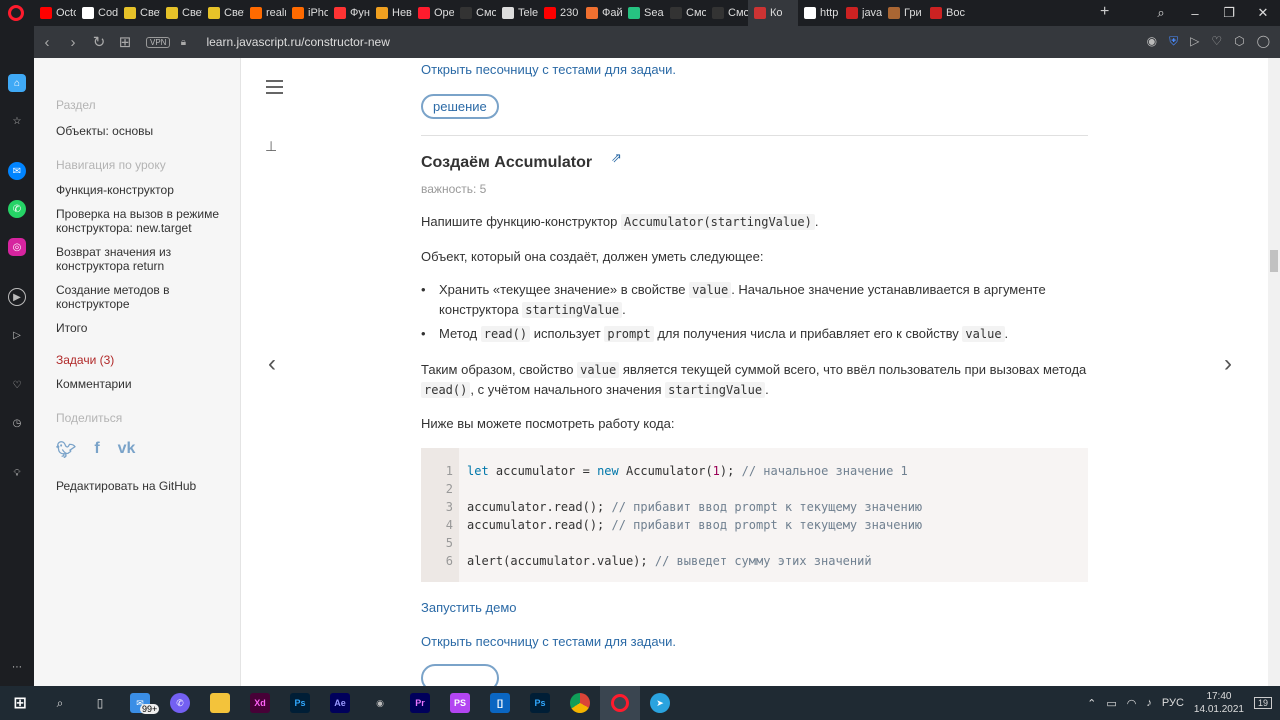 This screenshot has height=720, width=1280. What do you see at coordinates (1161, 13) in the screenshot?
I see `search-tabs-icon: ⌕` at bounding box center [1161, 13].